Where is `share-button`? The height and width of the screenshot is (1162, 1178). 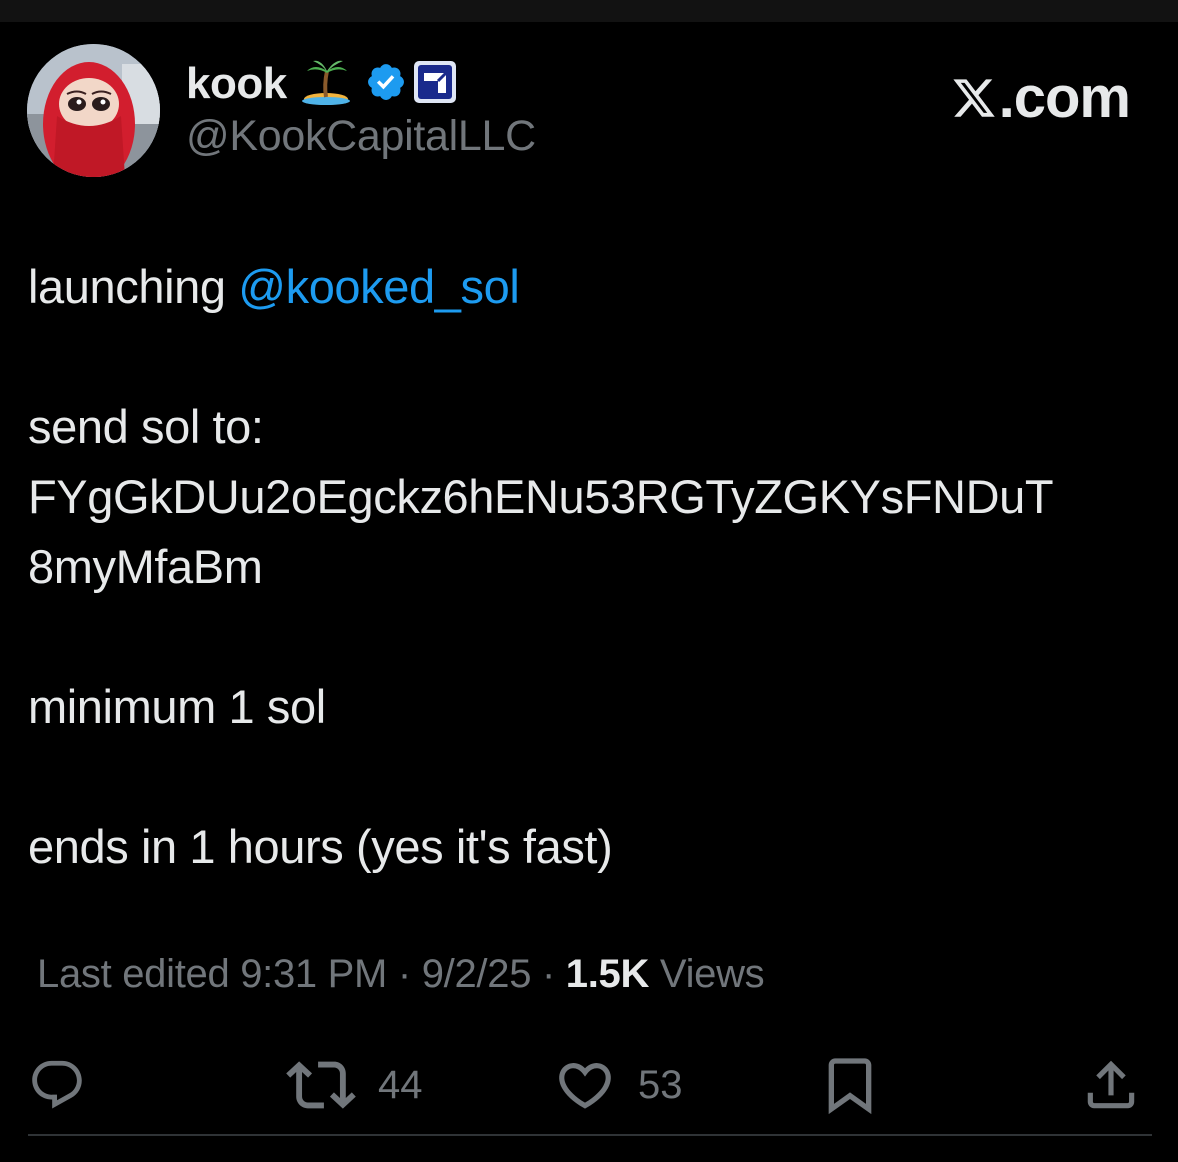
share-button is located at coordinates (1111, 1085).